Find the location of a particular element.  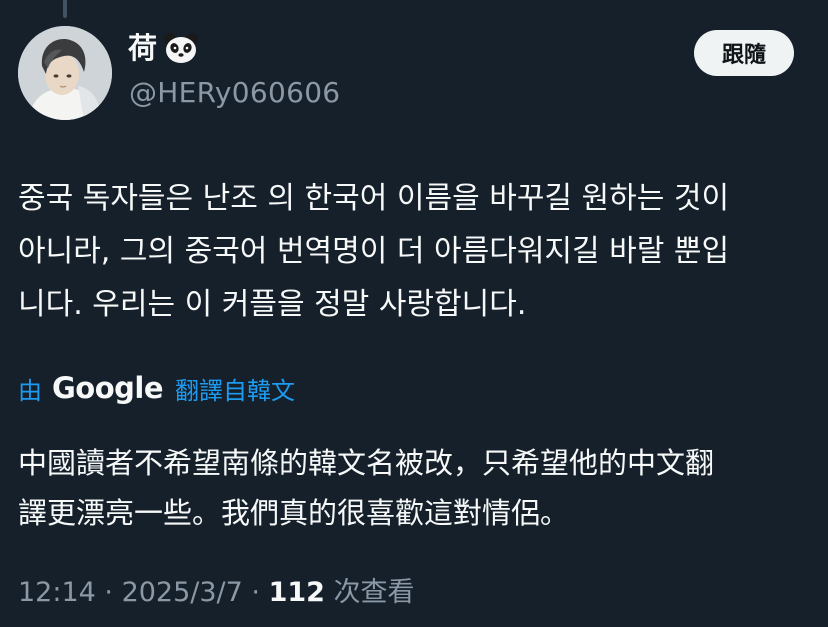

author-display-name-row: 荷 is located at coordinates (163, 48).